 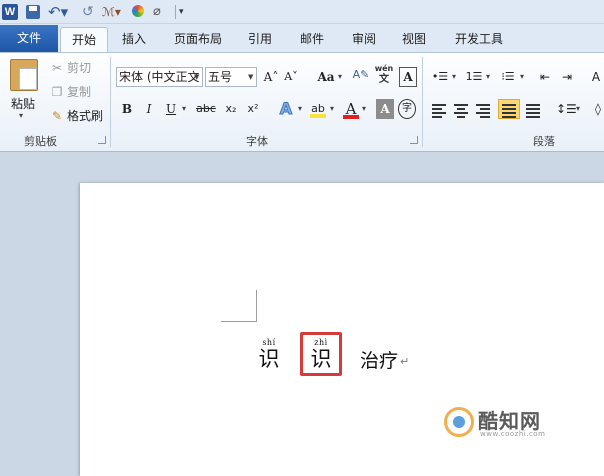 What do you see at coordinates (198, 39) in the screenshot?
I see `tab-page-layout: 页面布局` at bounding box center [198, 39].